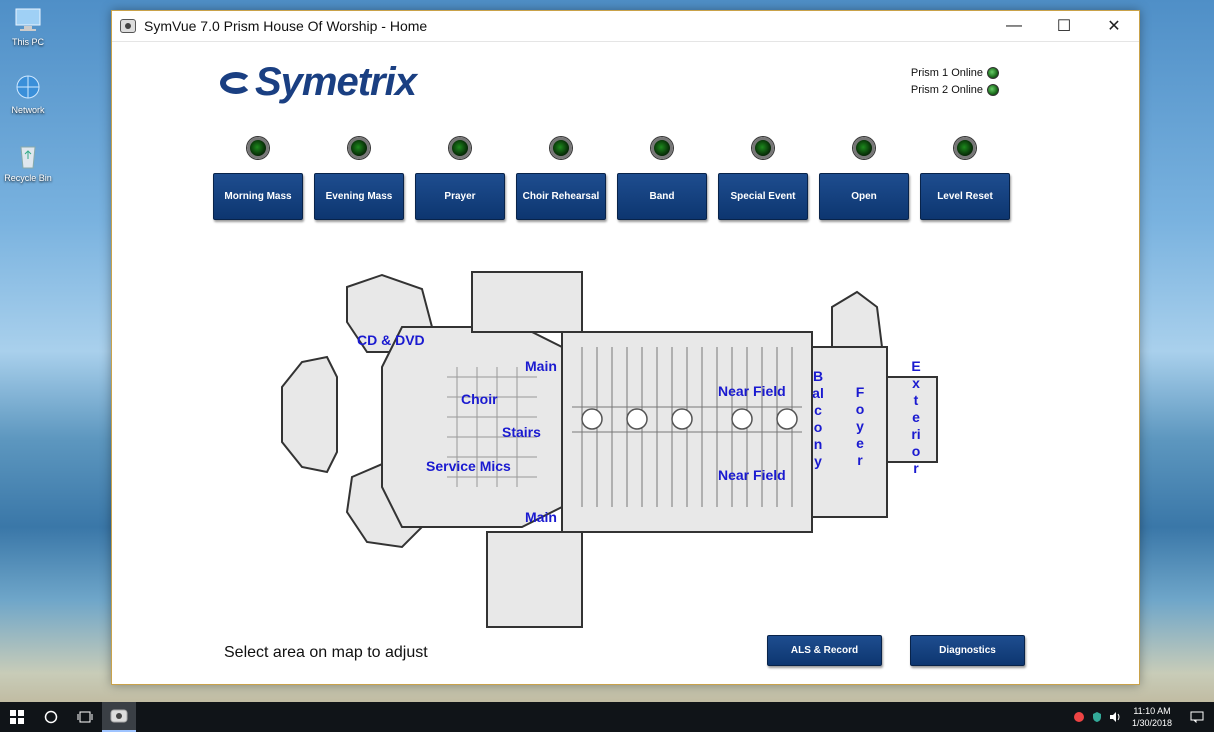  I want to click on maximize-button: ☐, so click(1064, 26).